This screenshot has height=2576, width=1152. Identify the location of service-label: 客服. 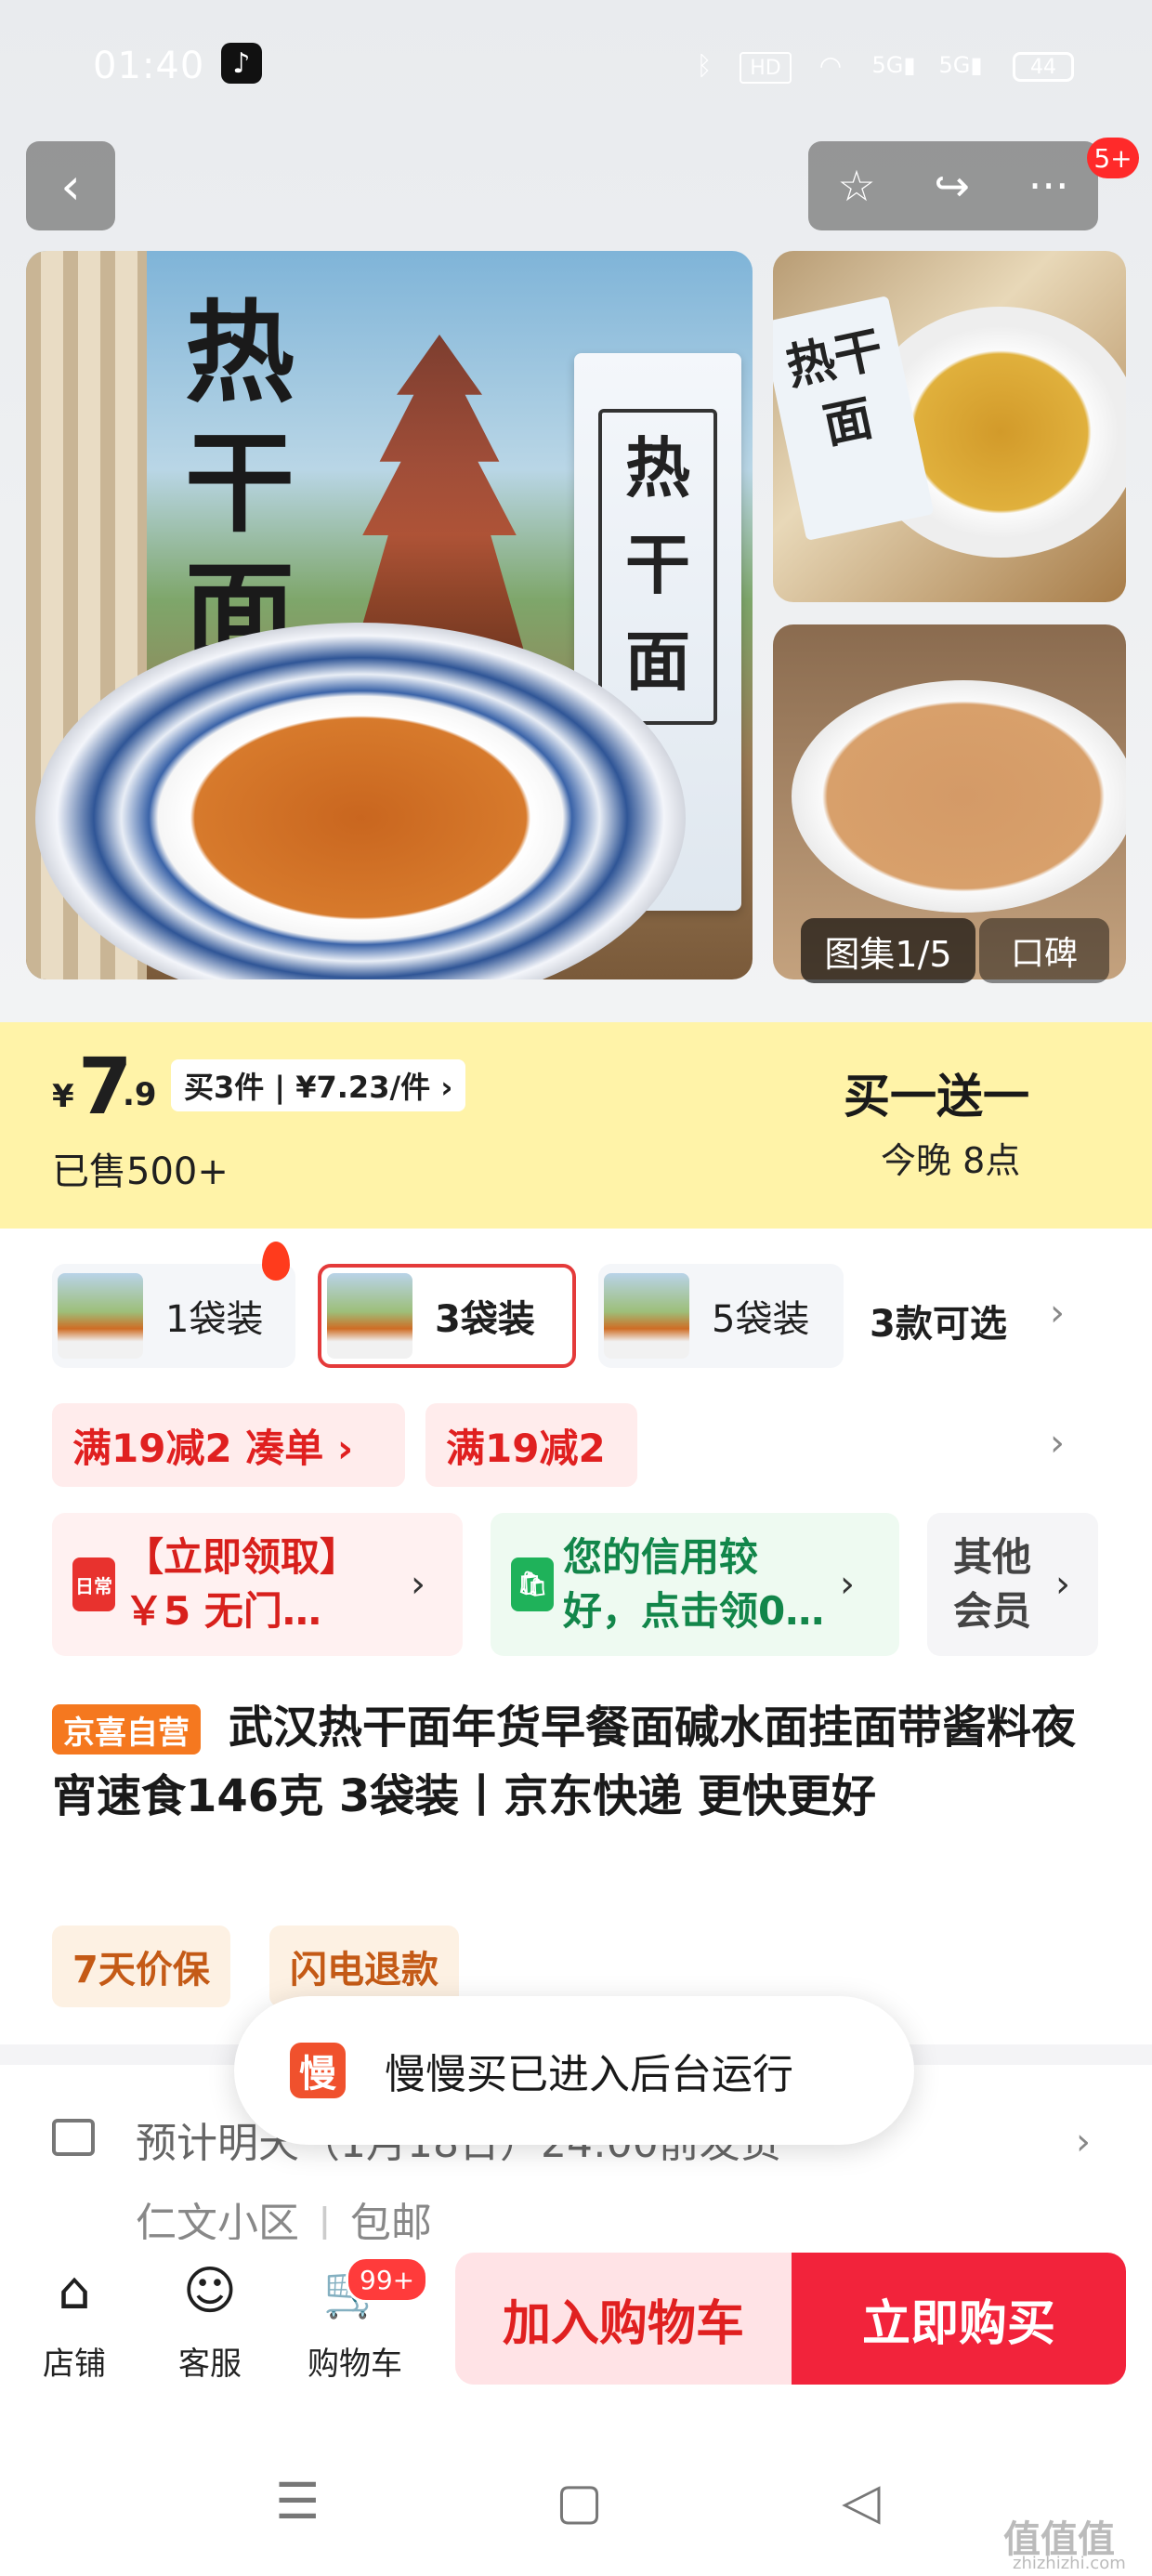
(210, 2364).